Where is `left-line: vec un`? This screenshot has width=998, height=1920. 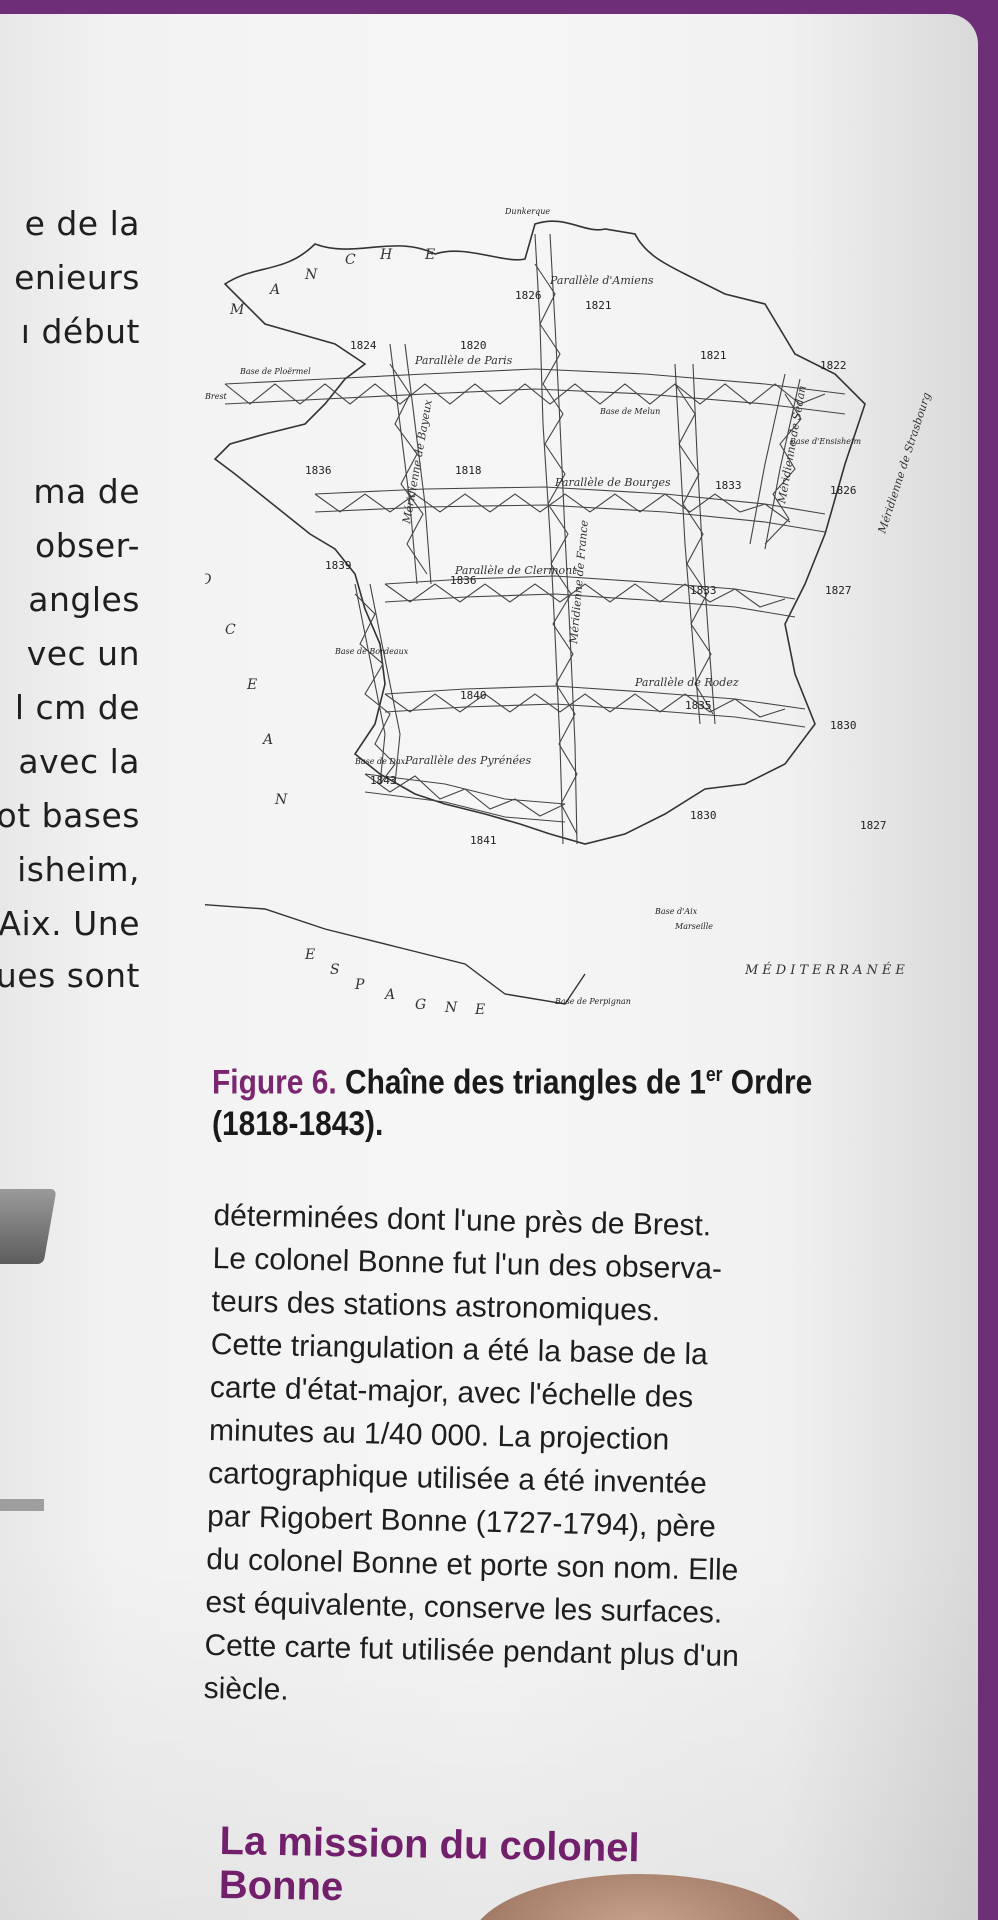 left-line: vec un is located at coordinates (83, 653).